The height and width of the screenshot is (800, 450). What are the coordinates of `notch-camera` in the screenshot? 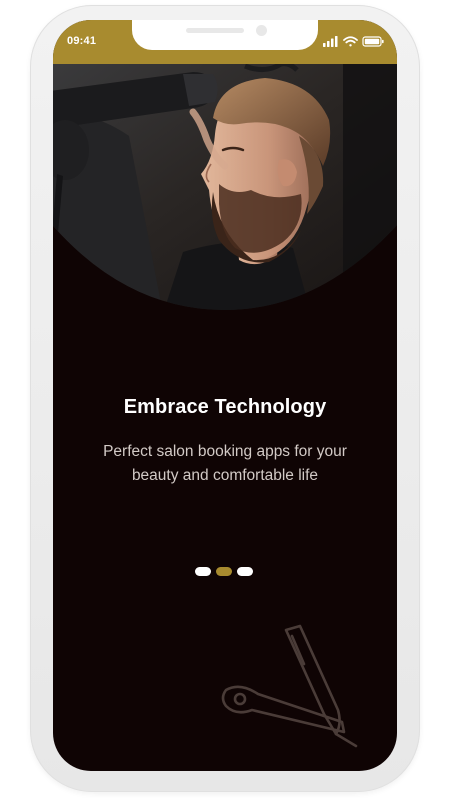 It's located at (261, 30).